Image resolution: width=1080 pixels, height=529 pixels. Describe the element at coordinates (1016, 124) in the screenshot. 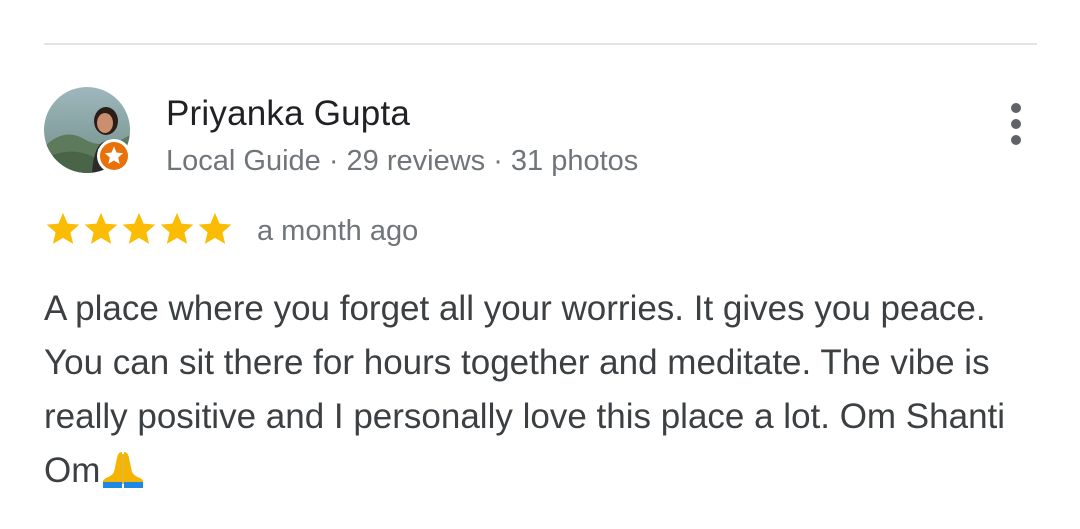

I see `more-vert-icon` at that location.